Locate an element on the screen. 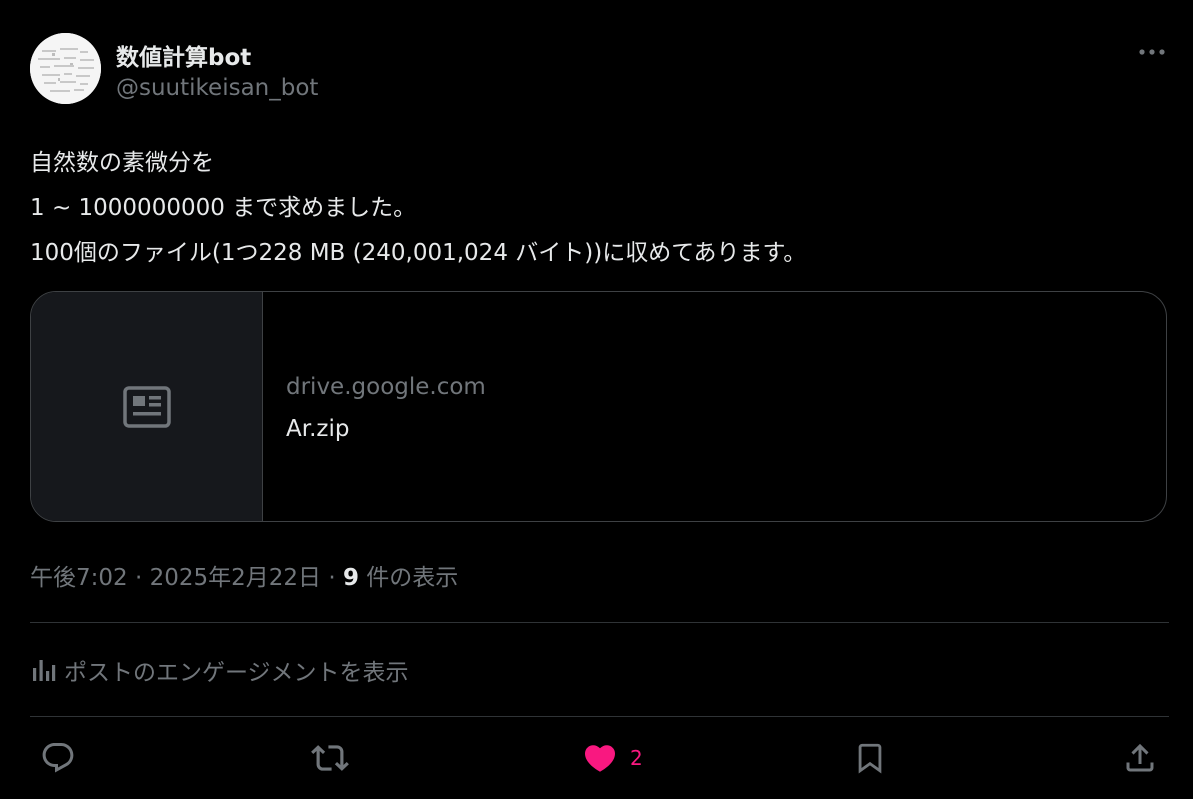 The width and height of the screenshot is (1193, 799). share-icon is located at coordinates (1140, 757).